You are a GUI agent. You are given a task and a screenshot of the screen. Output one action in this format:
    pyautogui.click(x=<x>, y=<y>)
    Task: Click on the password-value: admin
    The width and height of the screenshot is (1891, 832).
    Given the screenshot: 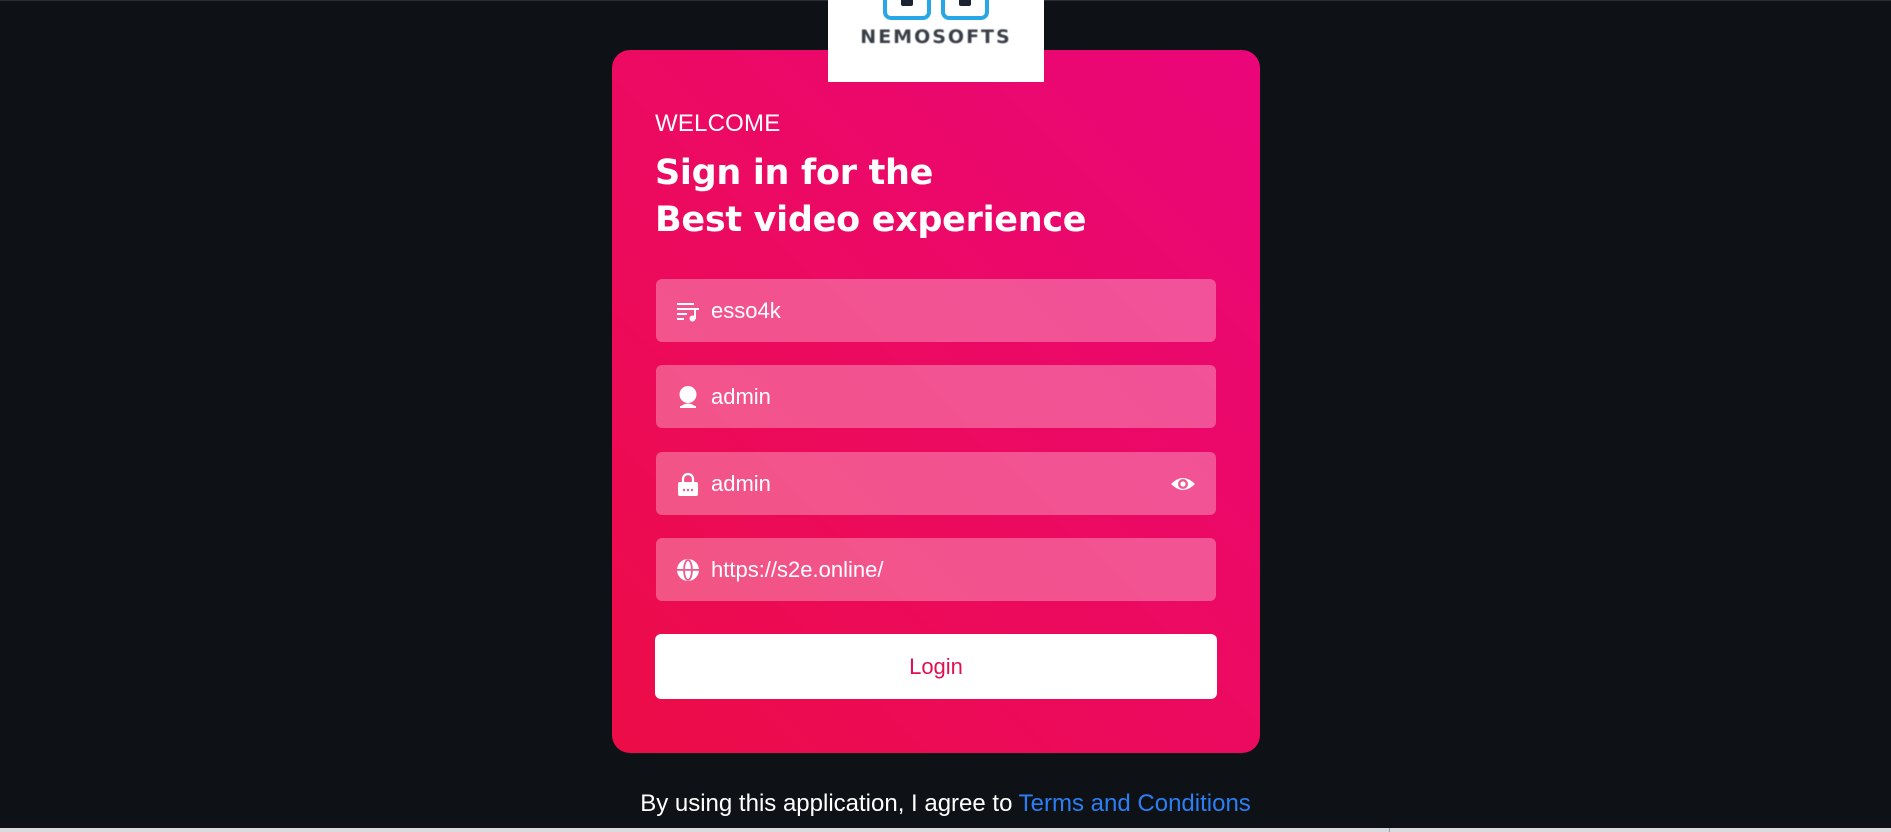 What is the action you would take?
    pyautogui.click(x=741, y=483)
    